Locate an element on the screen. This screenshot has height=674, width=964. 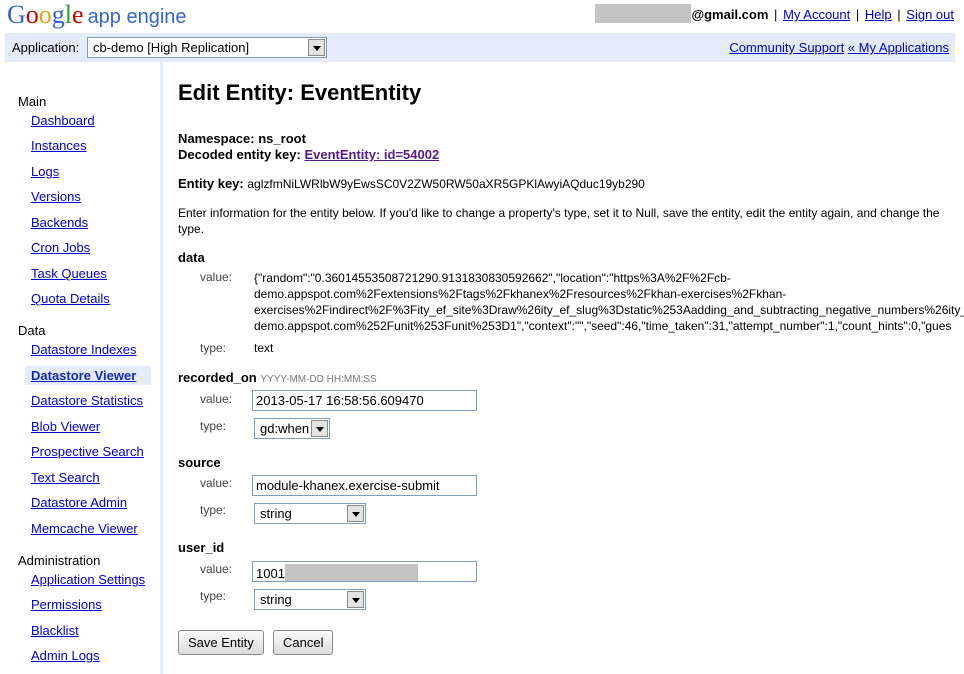
sidebar-item-datastore-viewer: Datastore Viewer is located at coordinates (88, 375).